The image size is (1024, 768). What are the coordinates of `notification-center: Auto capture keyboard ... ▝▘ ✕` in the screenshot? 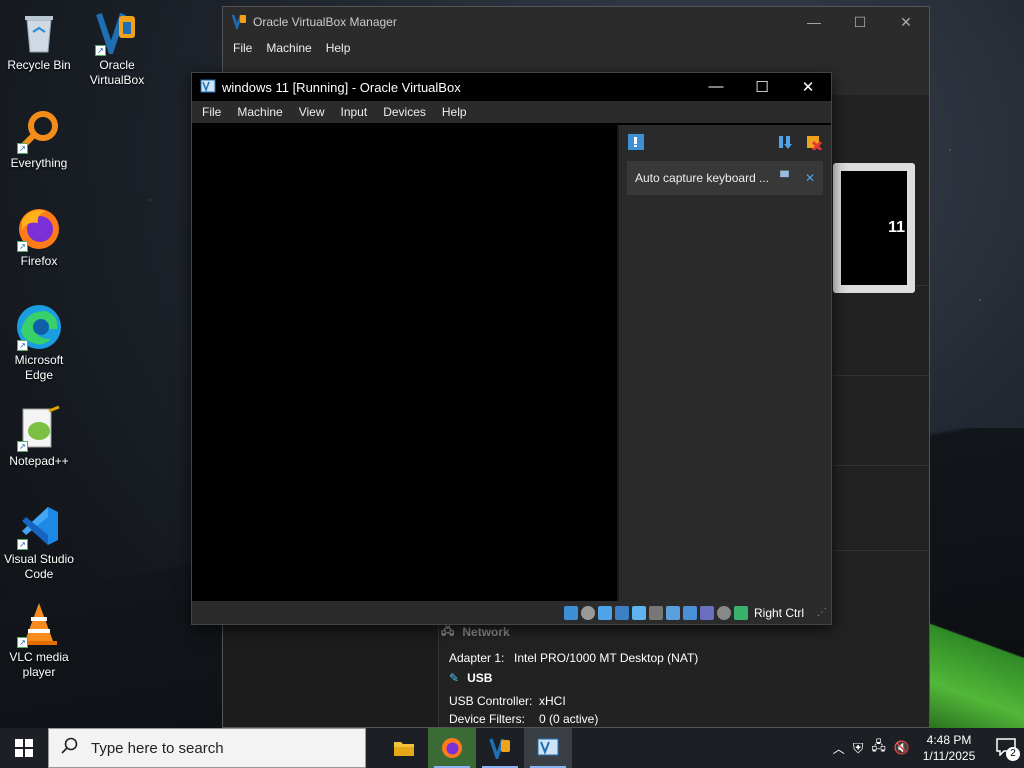 It's located at (724, 363).